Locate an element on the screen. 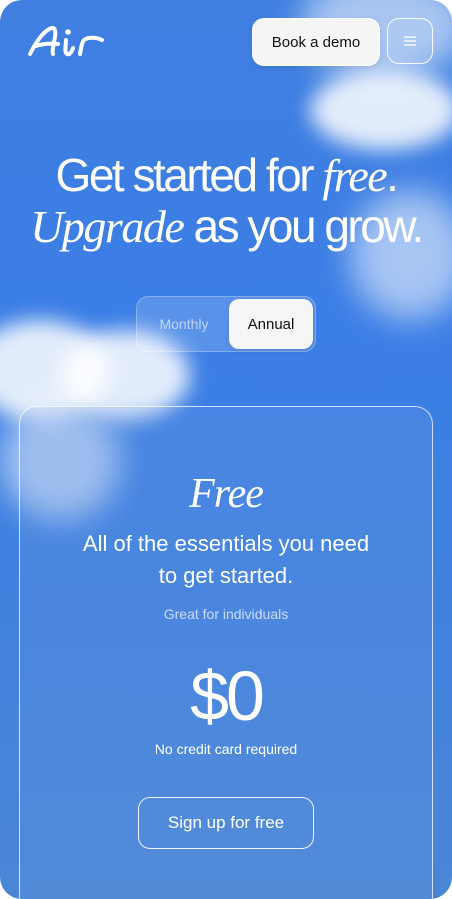 The height and width of the screenshot is (899, 452). air-logo is located at coordinates (68, 42).